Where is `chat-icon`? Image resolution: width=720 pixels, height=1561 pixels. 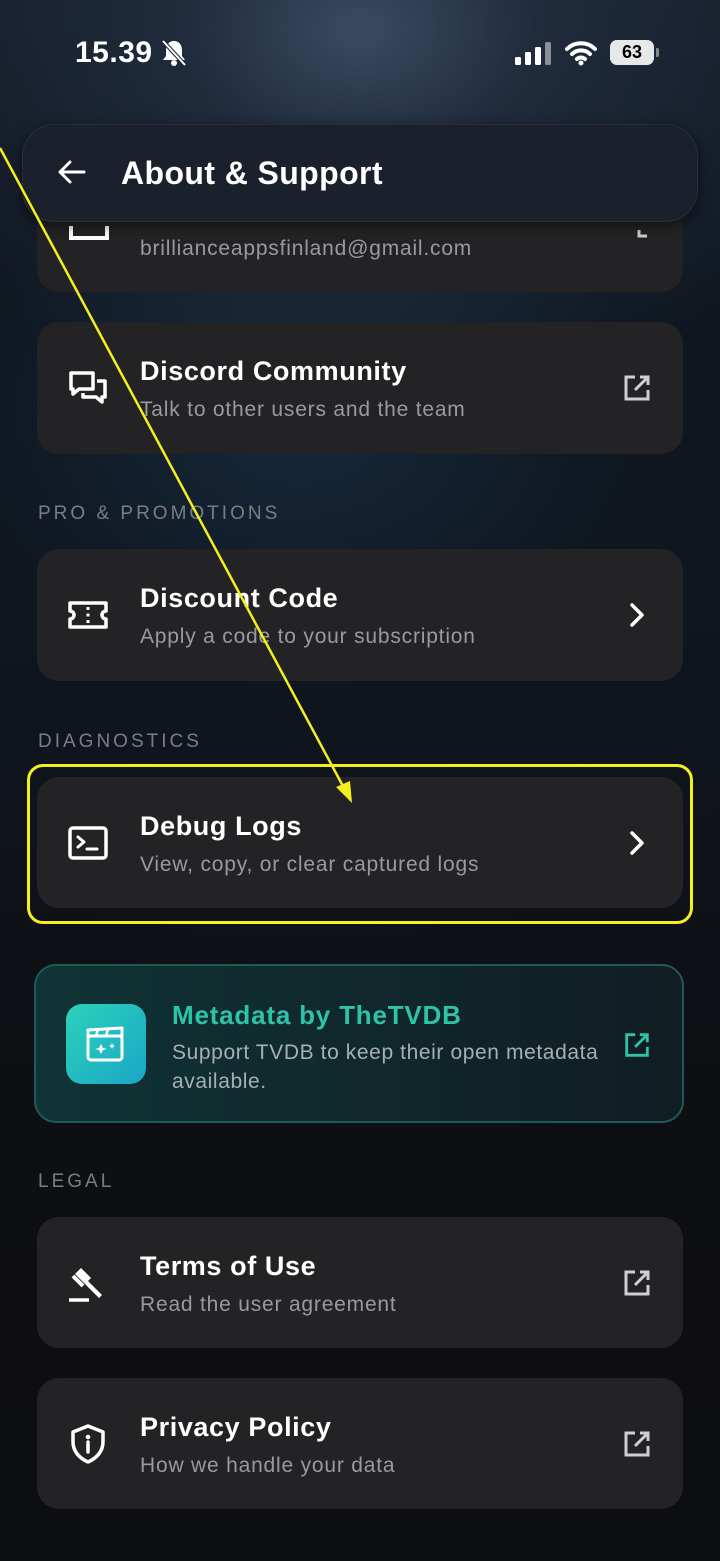 chat-icon is located at coordinates (88, 387).